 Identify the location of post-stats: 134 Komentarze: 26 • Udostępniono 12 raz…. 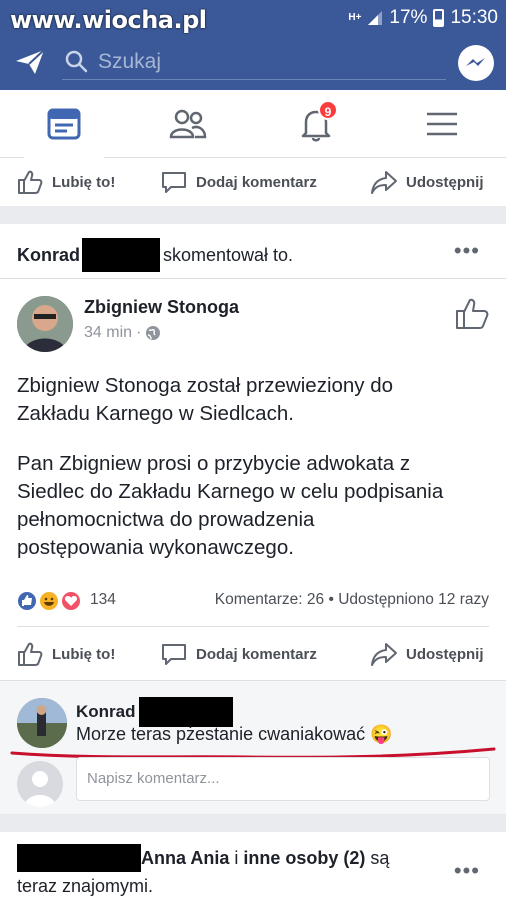
(253, 600).